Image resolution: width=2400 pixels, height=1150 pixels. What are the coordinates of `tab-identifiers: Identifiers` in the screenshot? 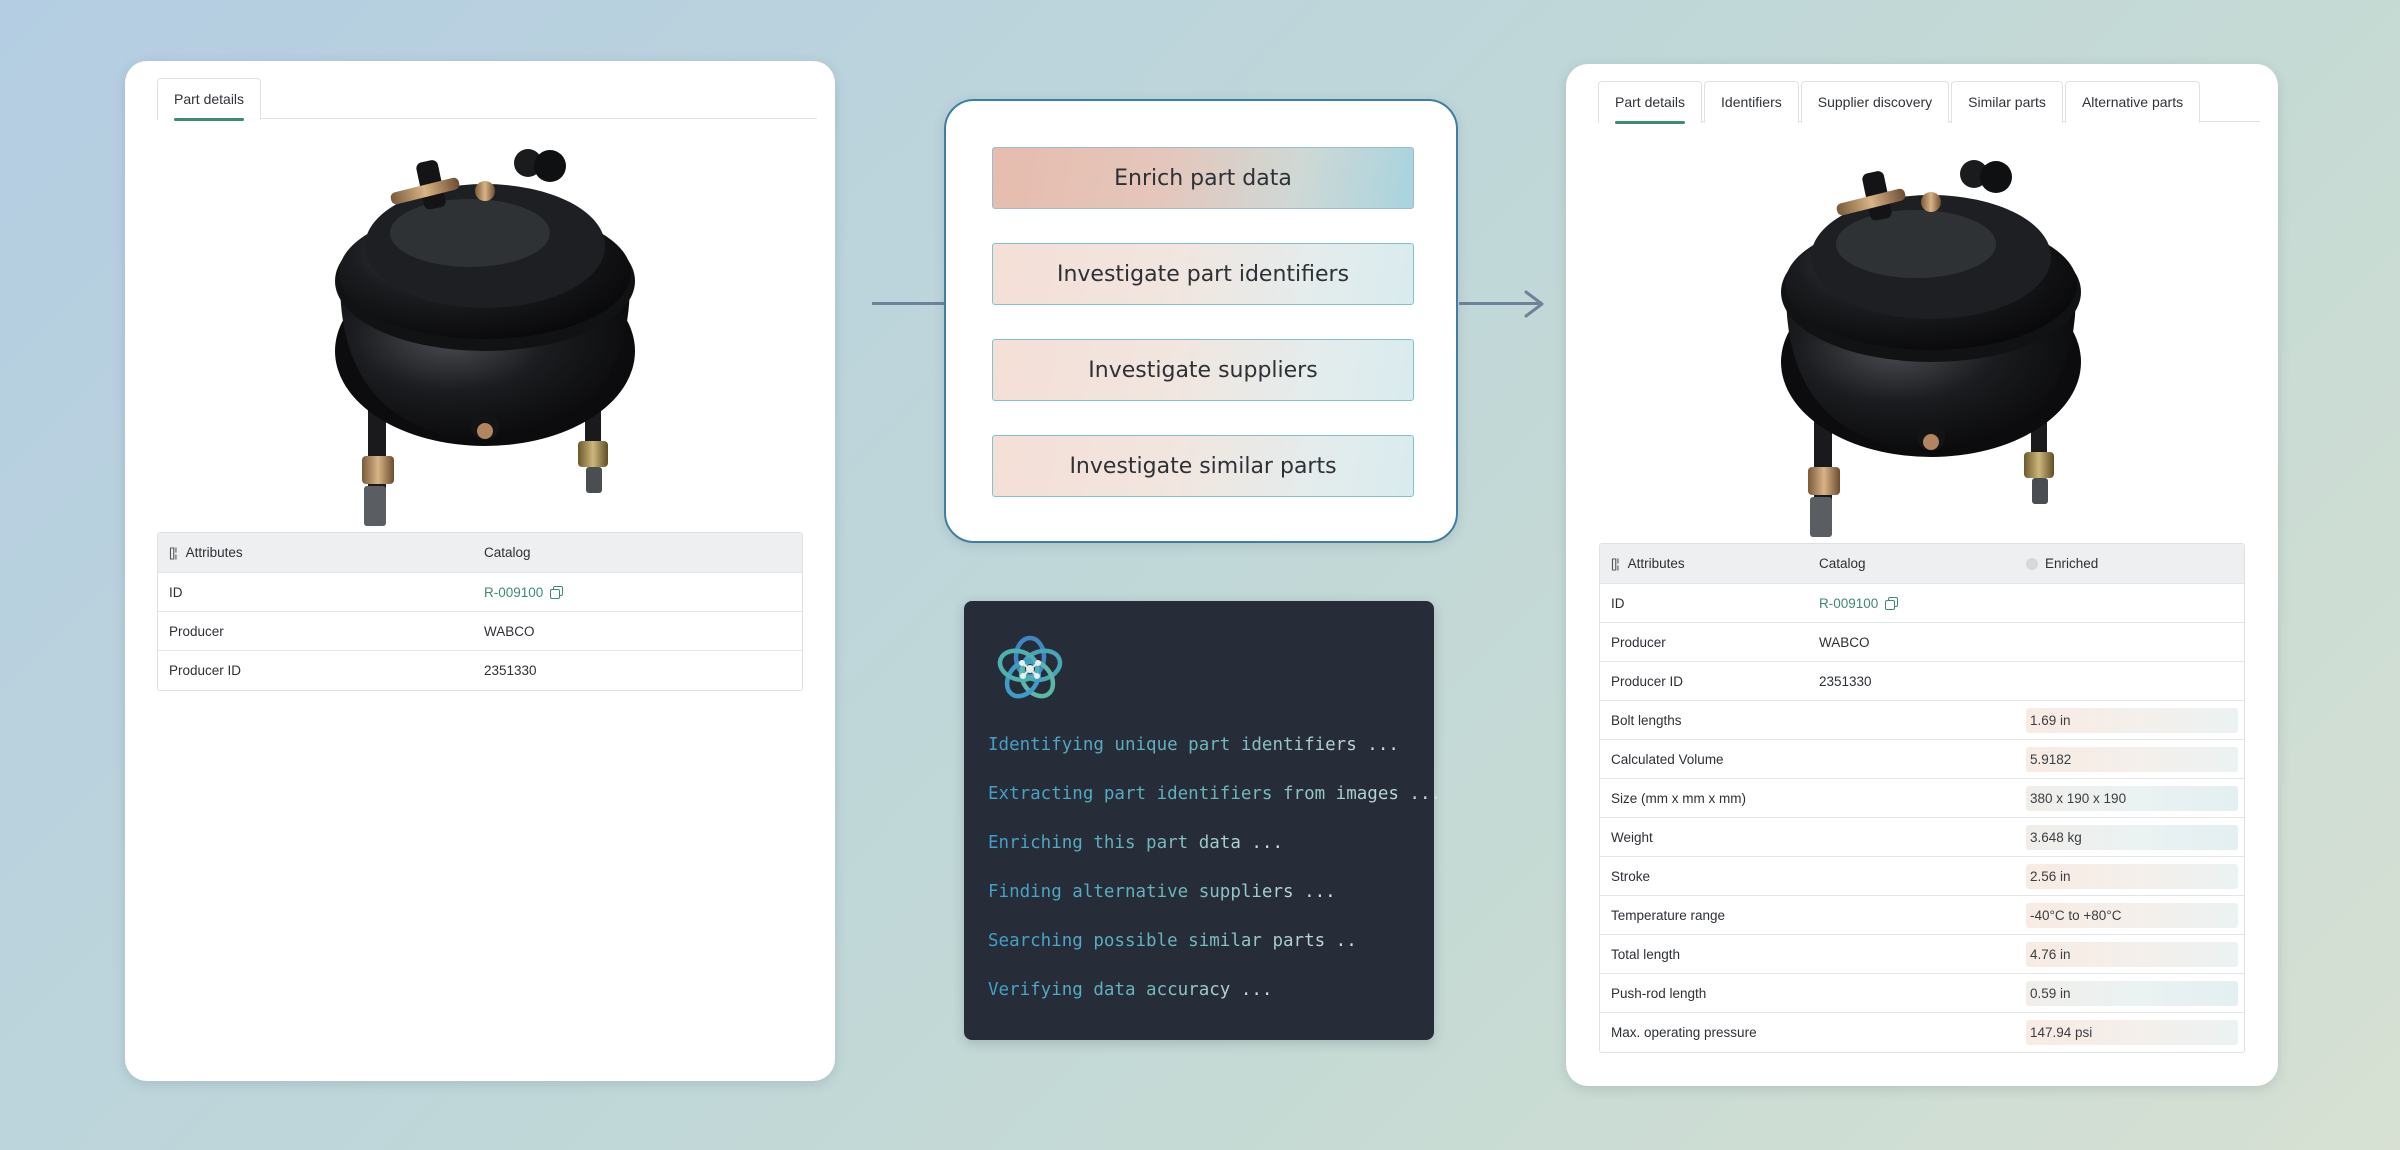 It's located at (1751, 101).